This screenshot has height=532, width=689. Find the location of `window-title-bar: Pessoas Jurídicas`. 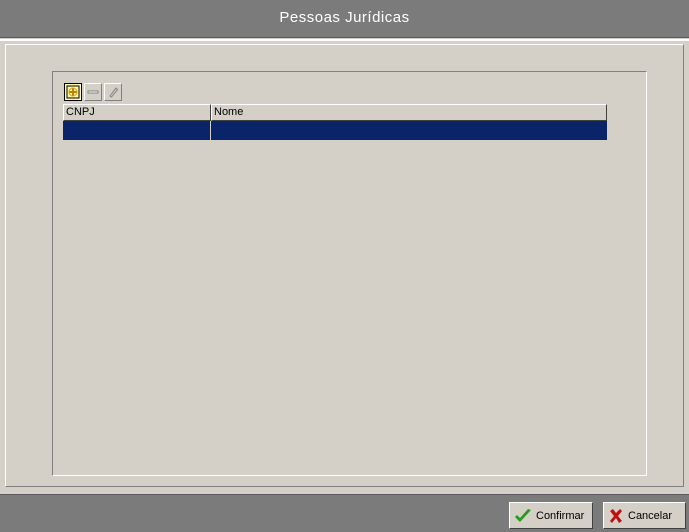

window-title-bar: Pessoas Jurídicas is located at coordinates (344, 19).